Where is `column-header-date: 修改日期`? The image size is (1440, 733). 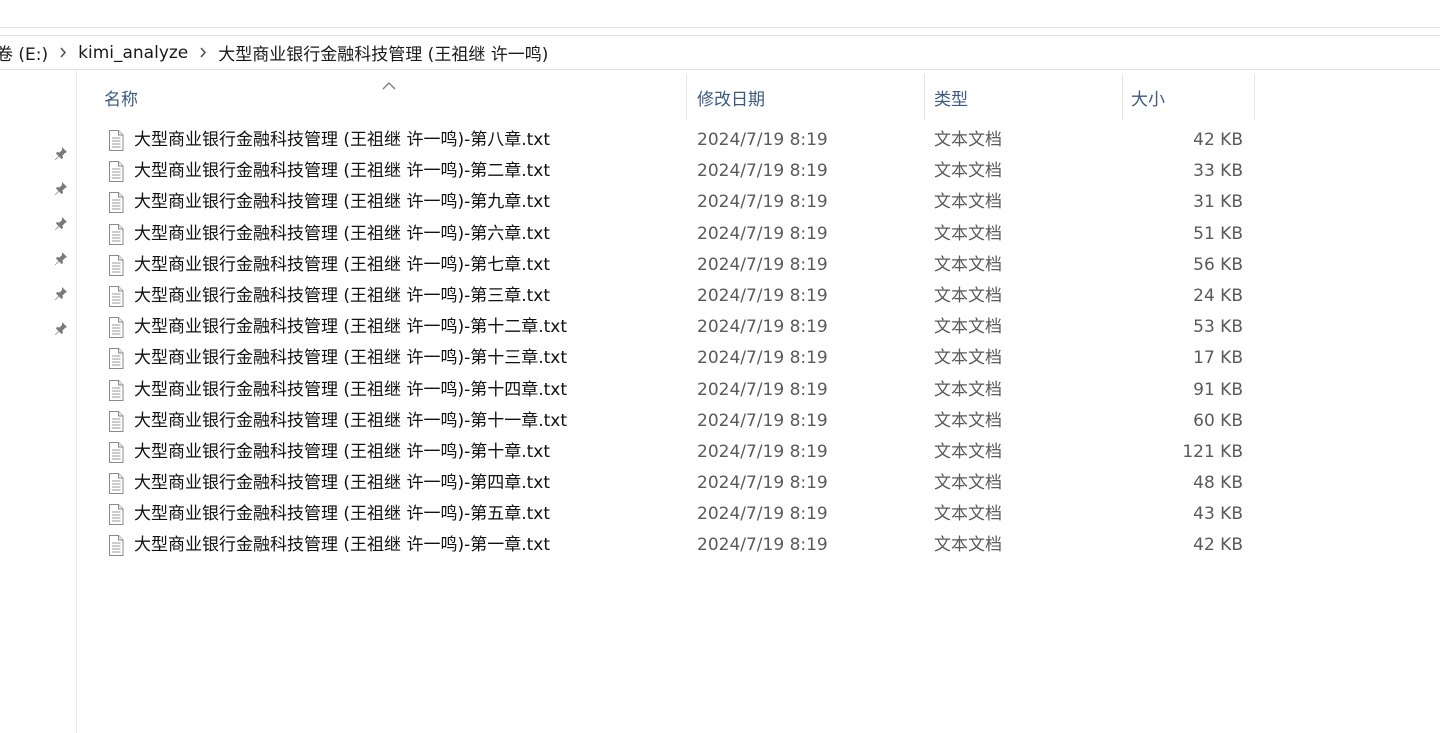
column-header-date: 修改日期 is located at coordinates (806, 97).